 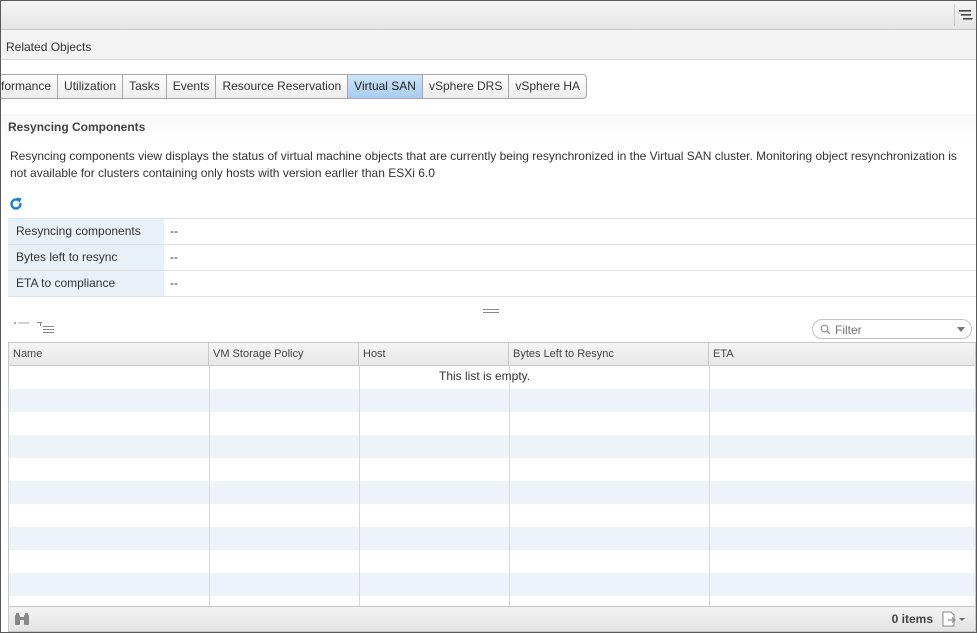 What do you see at coordinates (22, 326) in the screenshot?
I see `expand-rows-icon` at bounding box center [22, 326].